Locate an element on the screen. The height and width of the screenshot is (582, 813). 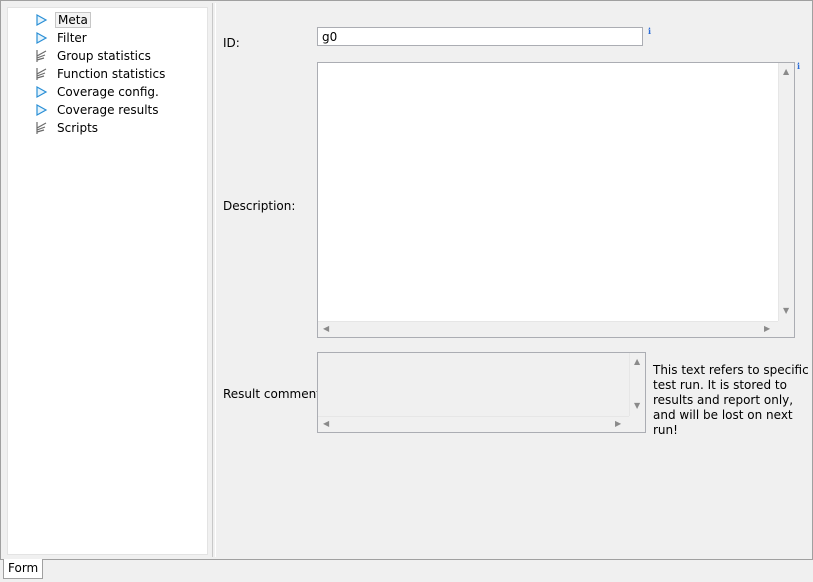
result-comment-note: results and report only, is located at coordinates (723, 400).